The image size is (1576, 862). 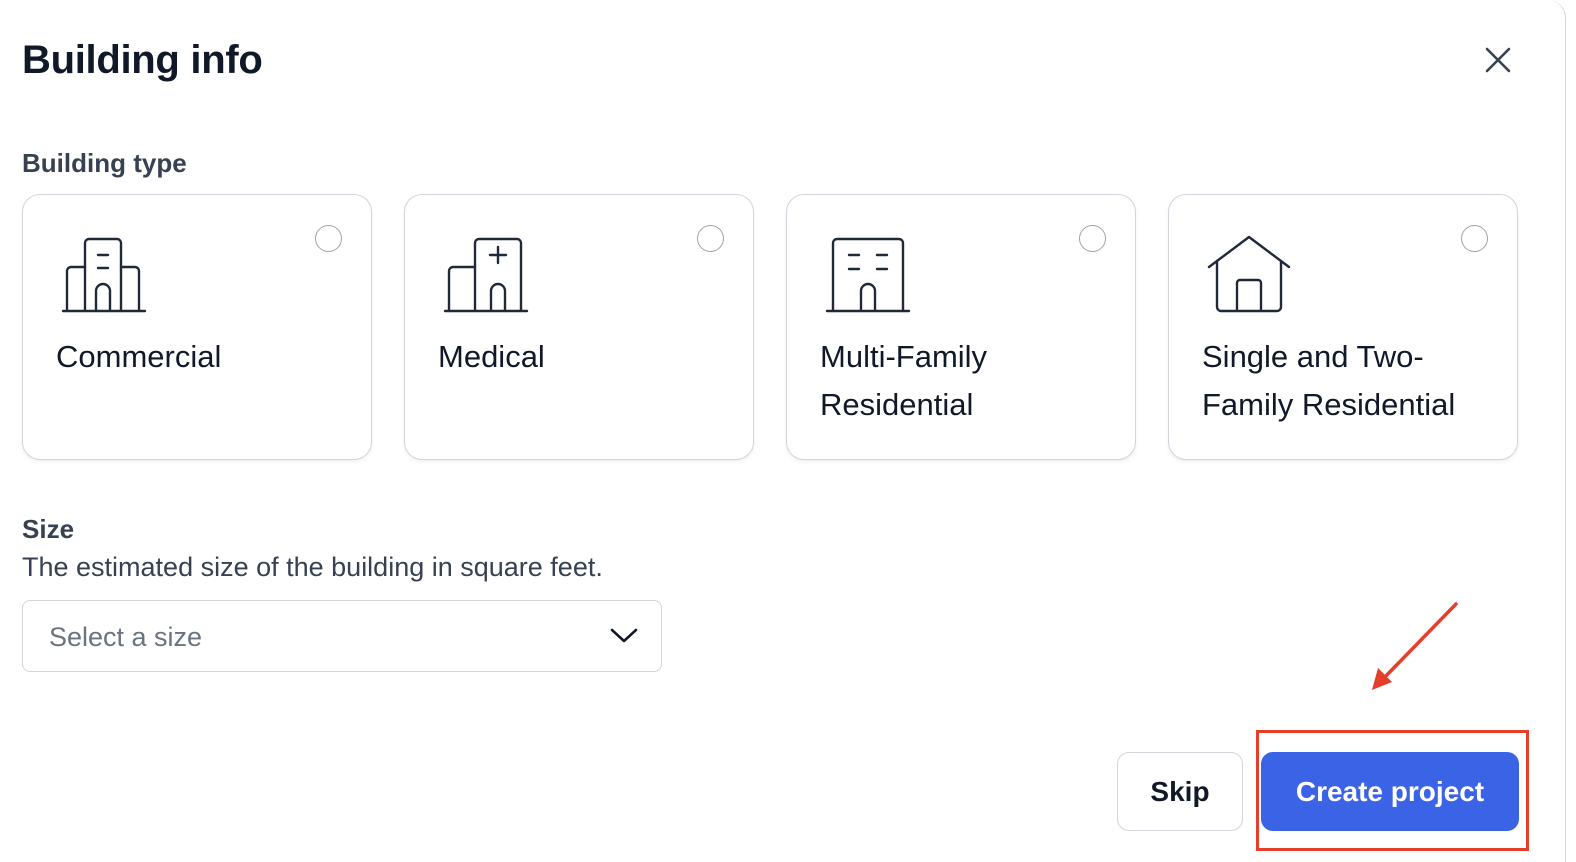 I want to click on building-type-card-commercial: Commercial, so click(x=197, y=327).